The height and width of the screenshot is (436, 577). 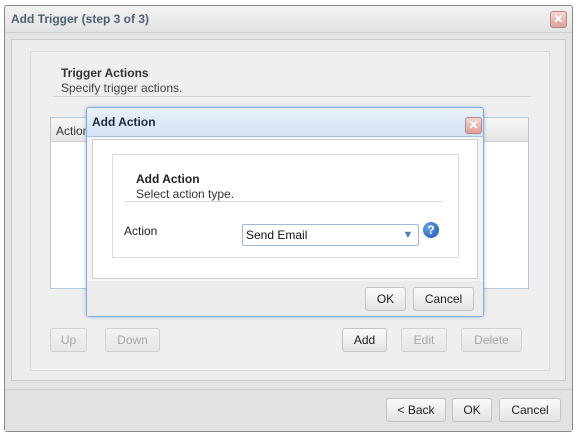 I want to click on dialog-footer: OK Cancel, so click(x=285, y=298).